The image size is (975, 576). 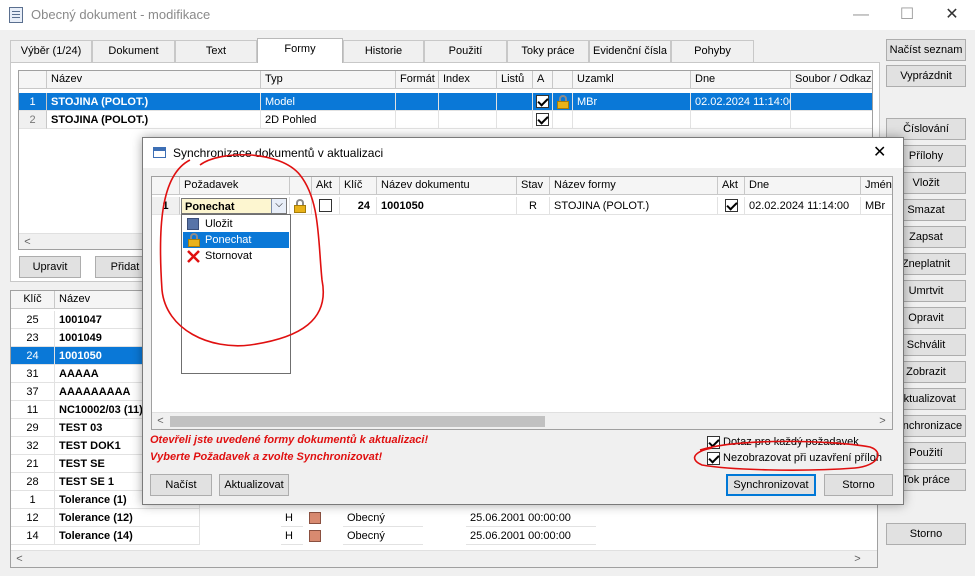 What do you see at coordinates (16, 15) in the screenshot?
I see `document-icon` at bounding box center [16, 15].